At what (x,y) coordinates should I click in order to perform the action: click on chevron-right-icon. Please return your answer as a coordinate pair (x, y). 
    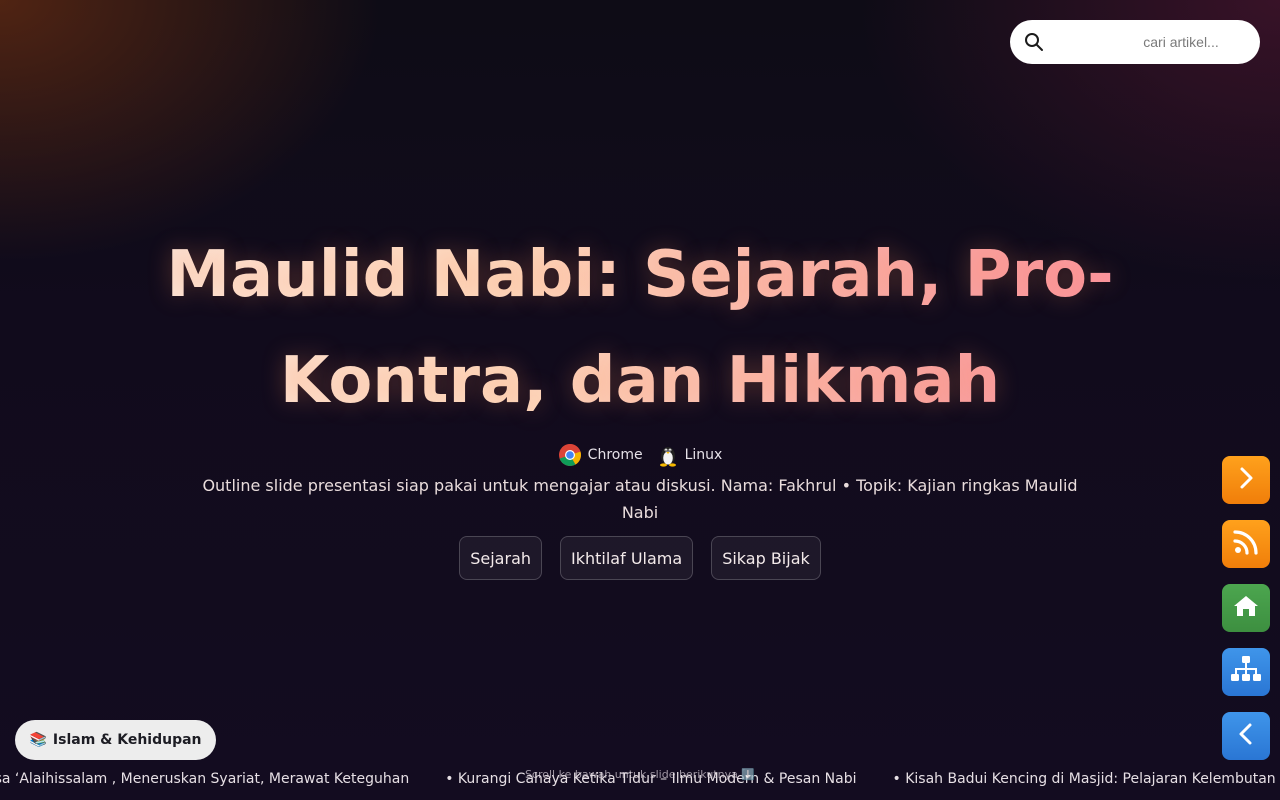
    Looking at the image, I should click on (1246, 480).